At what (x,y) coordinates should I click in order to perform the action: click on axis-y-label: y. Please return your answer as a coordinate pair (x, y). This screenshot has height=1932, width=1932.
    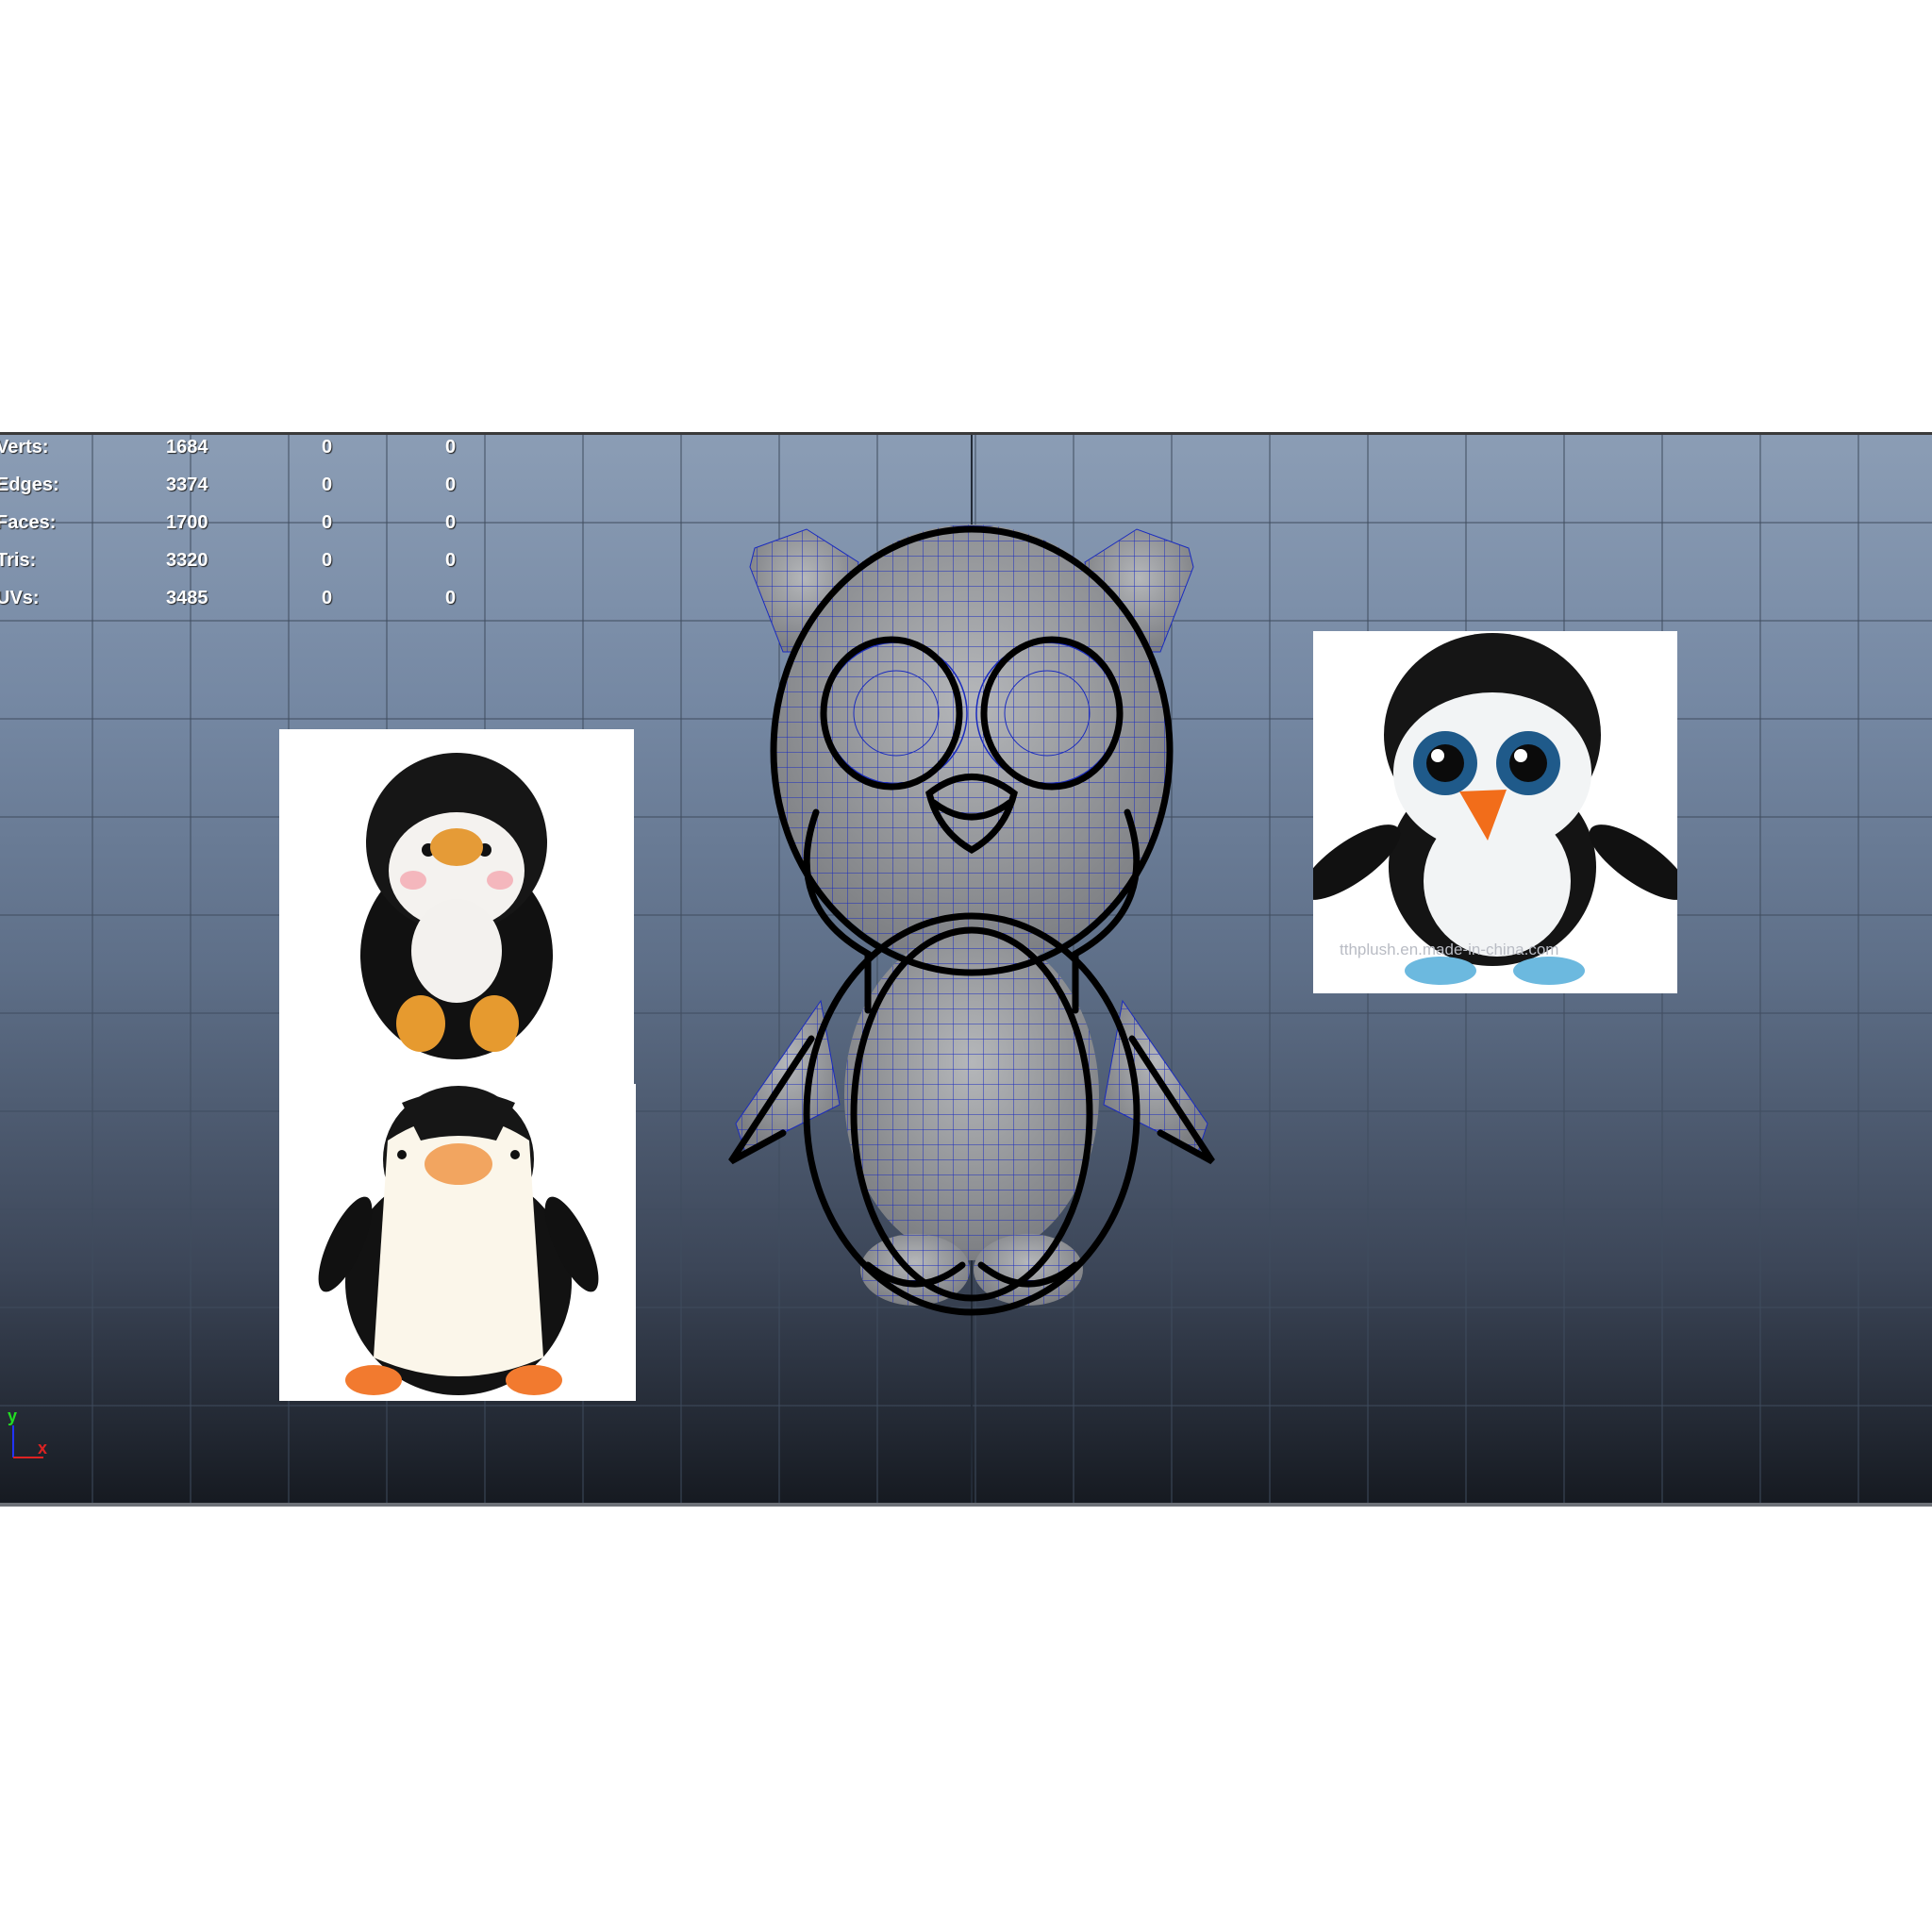
    Looking at the image, I should click on (13, 1416).